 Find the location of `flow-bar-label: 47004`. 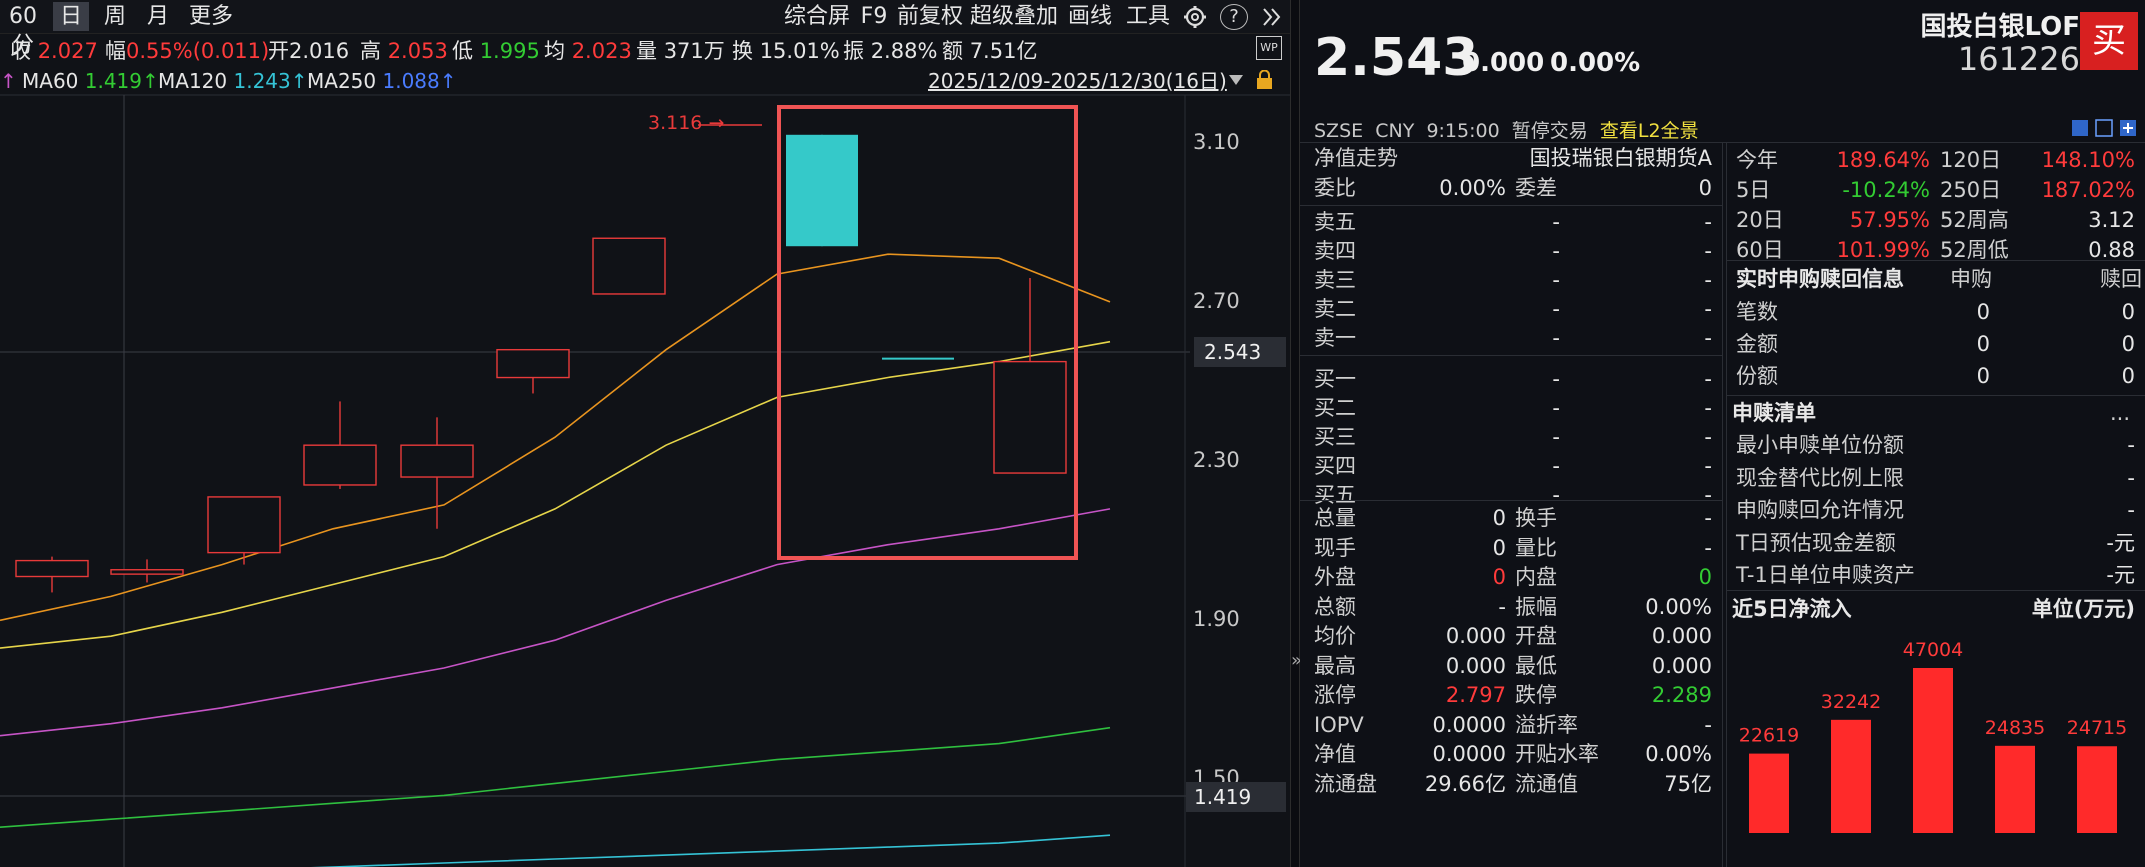

flow-bar-label: 47004 is located at coordinates (1933, 650).